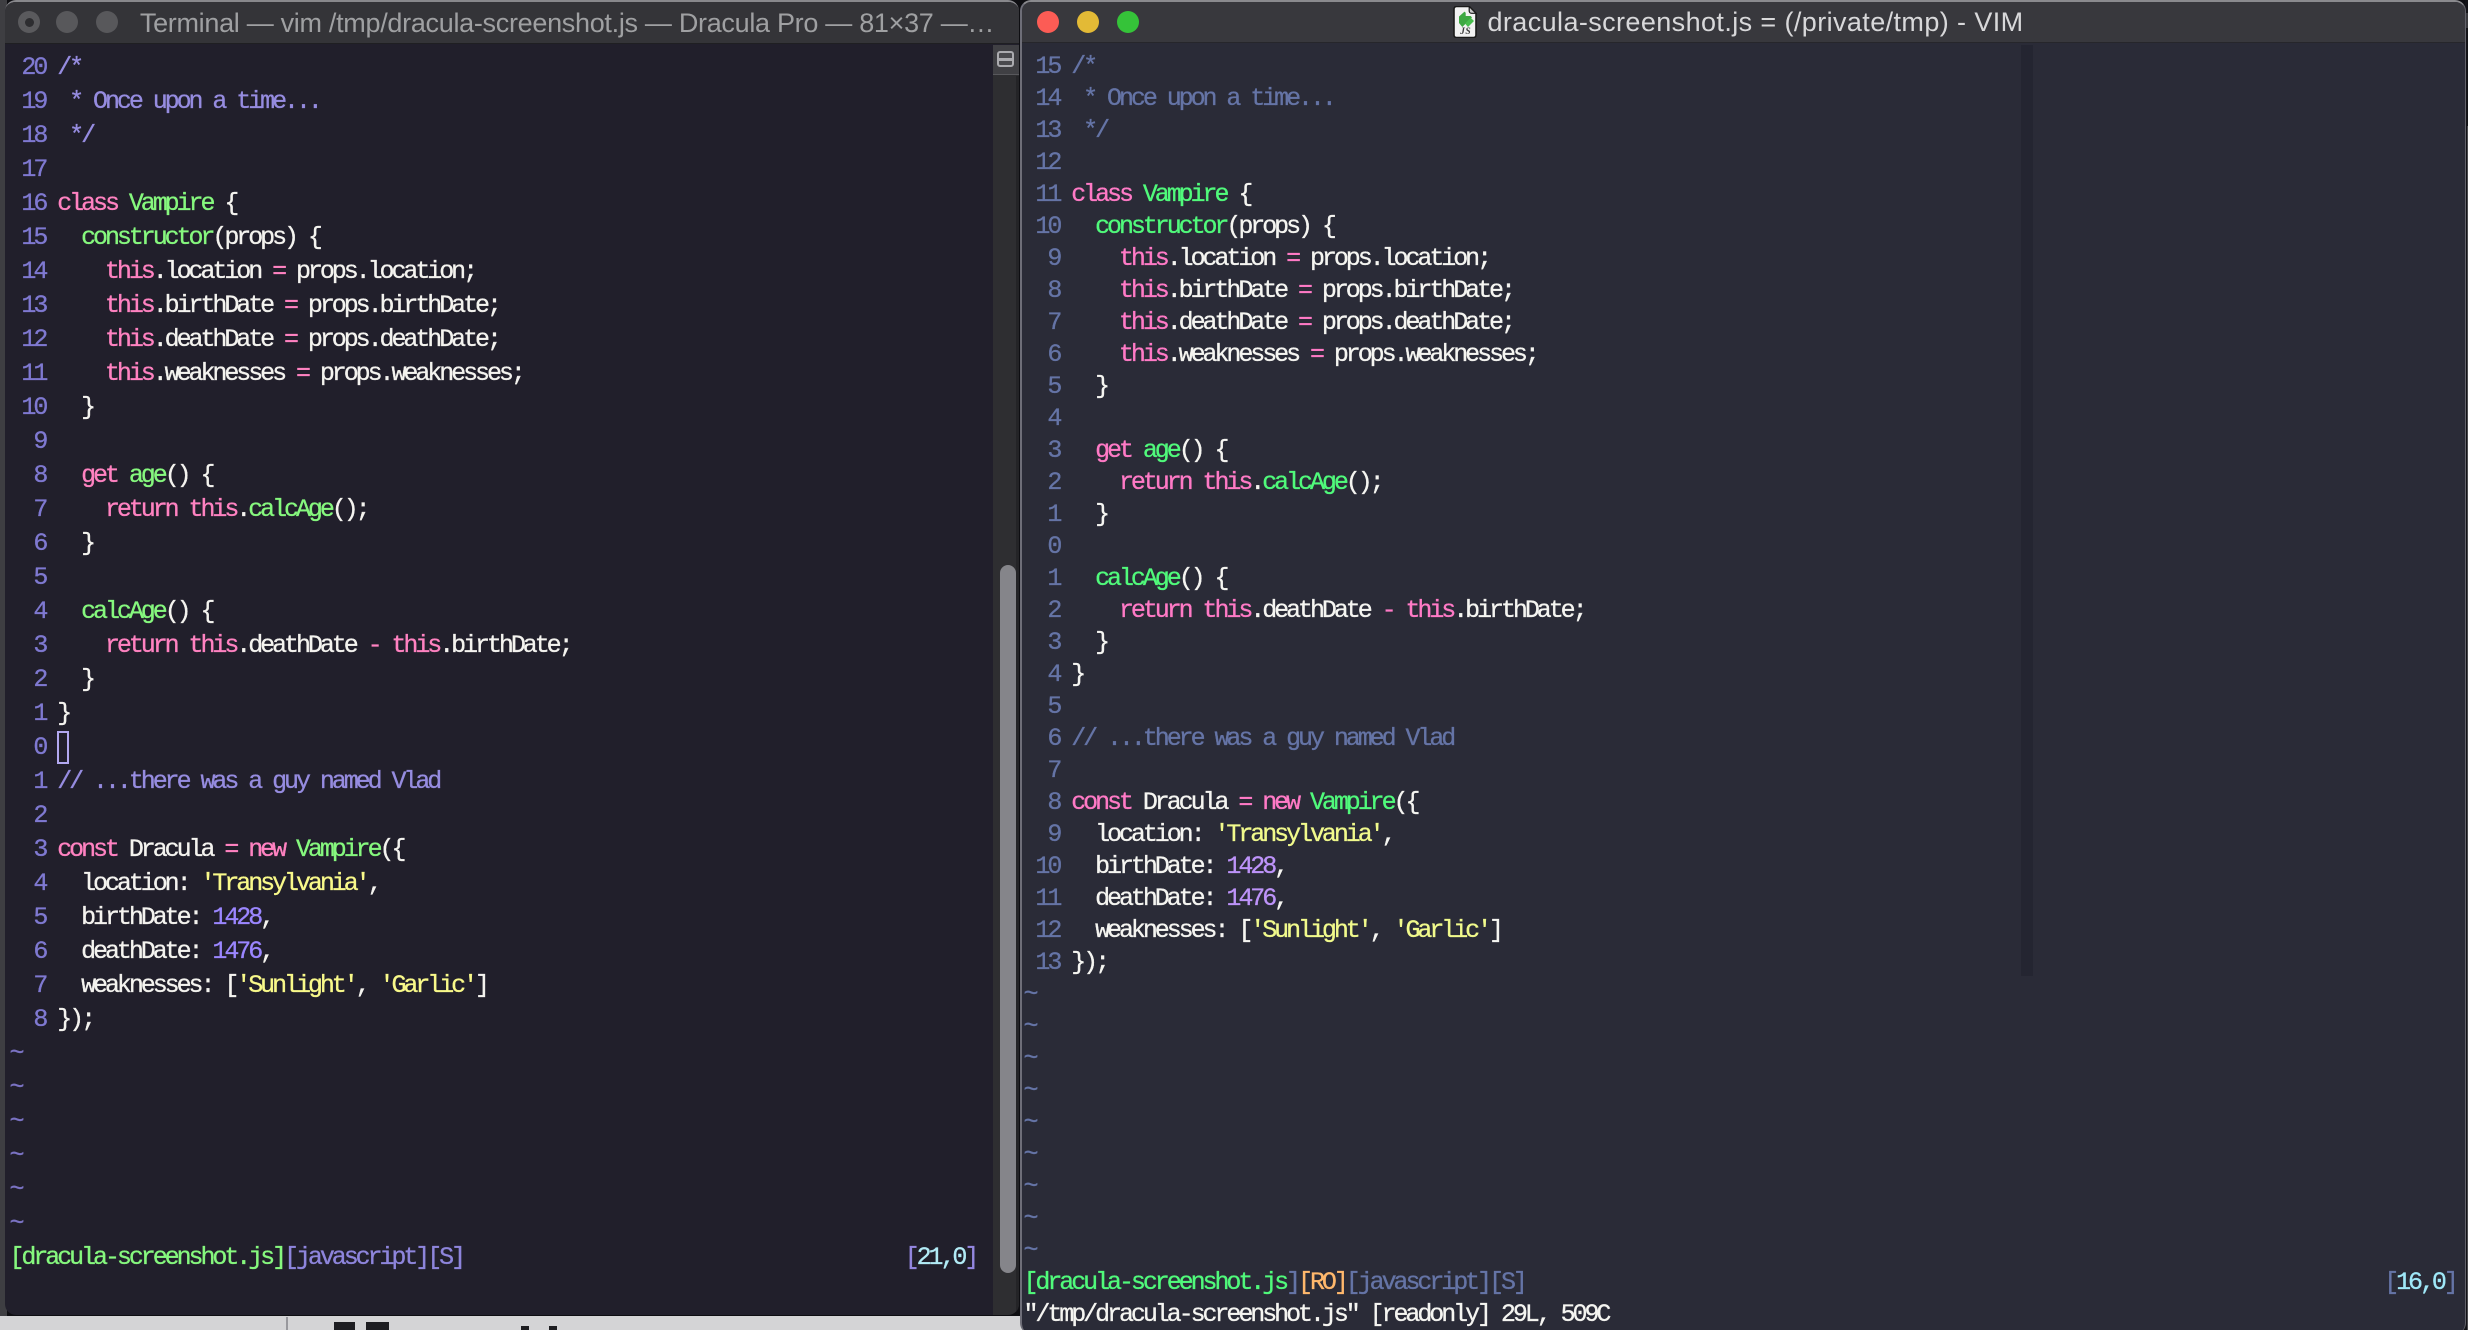 The image size is (2468, 1330). Describe the element at coordinates (1465, 32) in the screenshot. I see `svg-text: JS` at that location.